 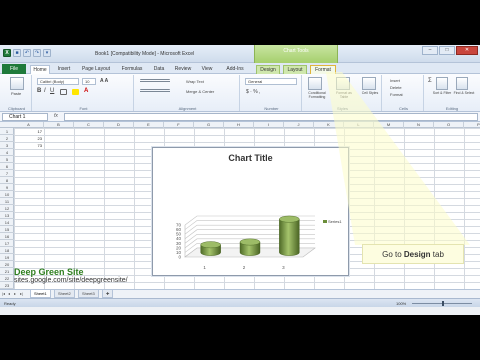 What do you see at coordinates (389, 125) in the screenshot?
I see `column-header: M` at bounding box center [389, 125].